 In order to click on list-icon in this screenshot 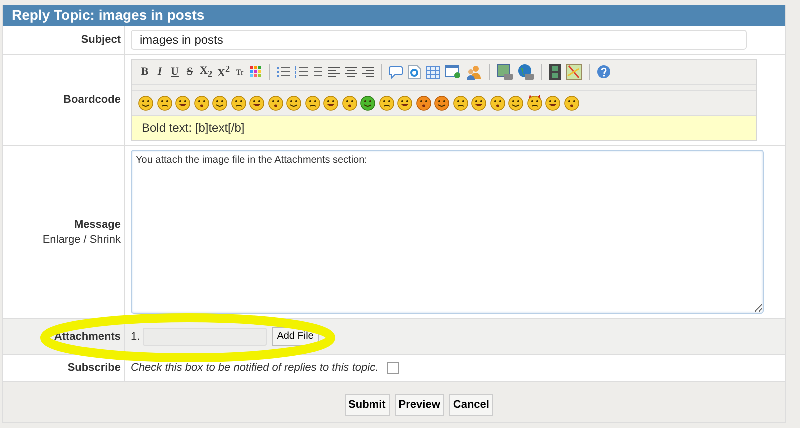, I will do `click(318, 72)`.